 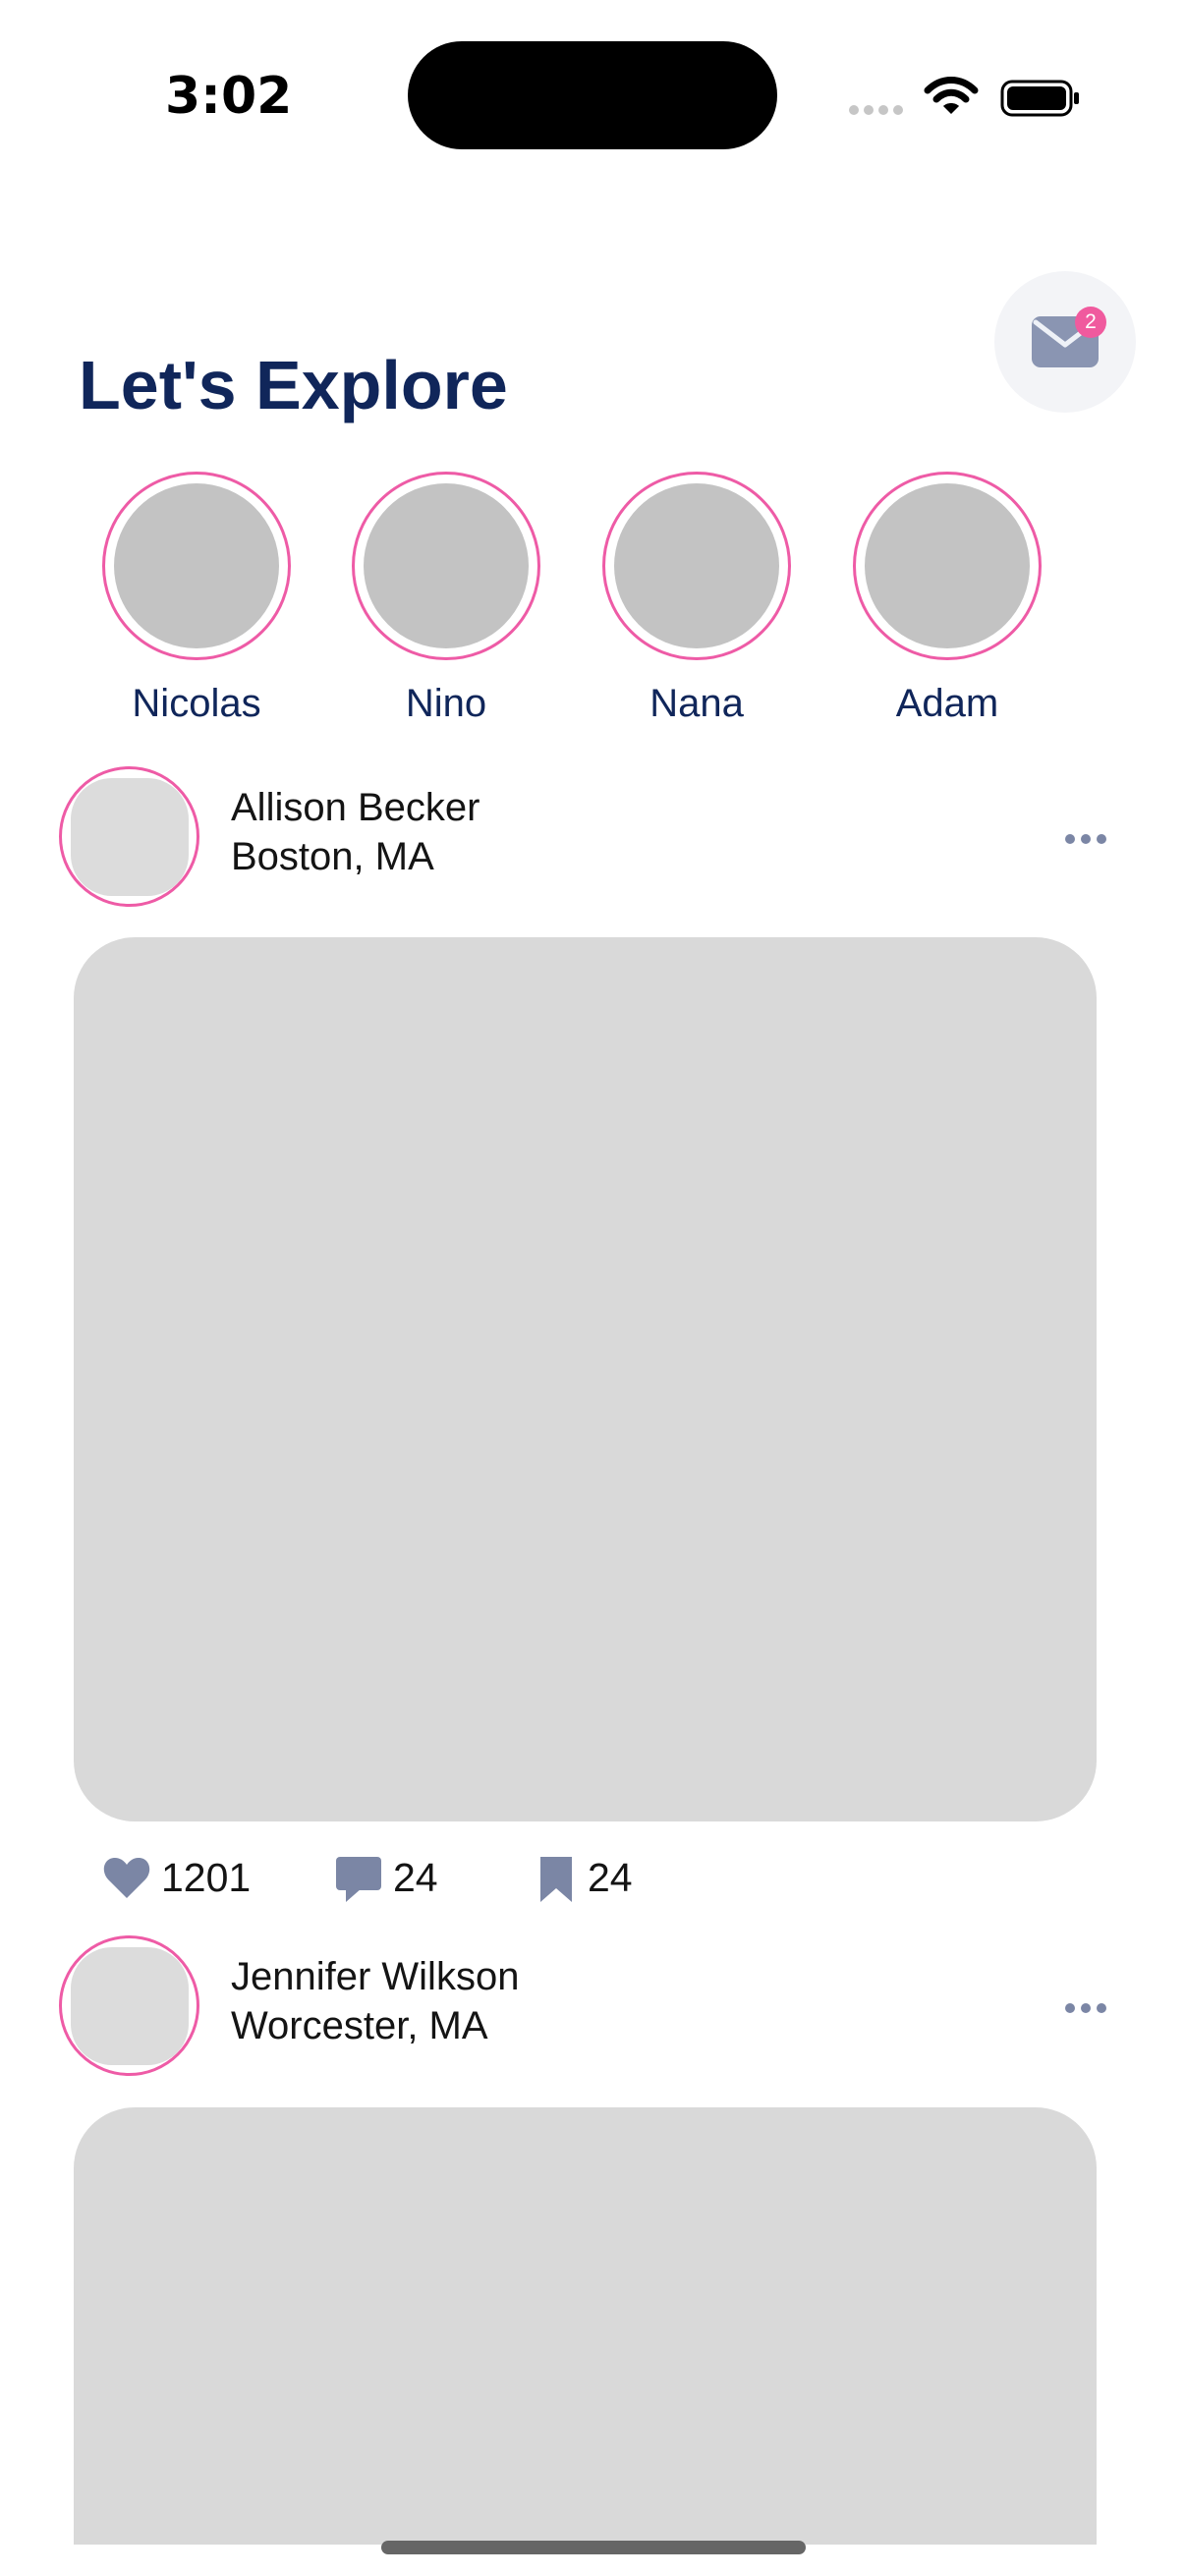 I want to click on comment-icon, so click(x=358, y=1879).